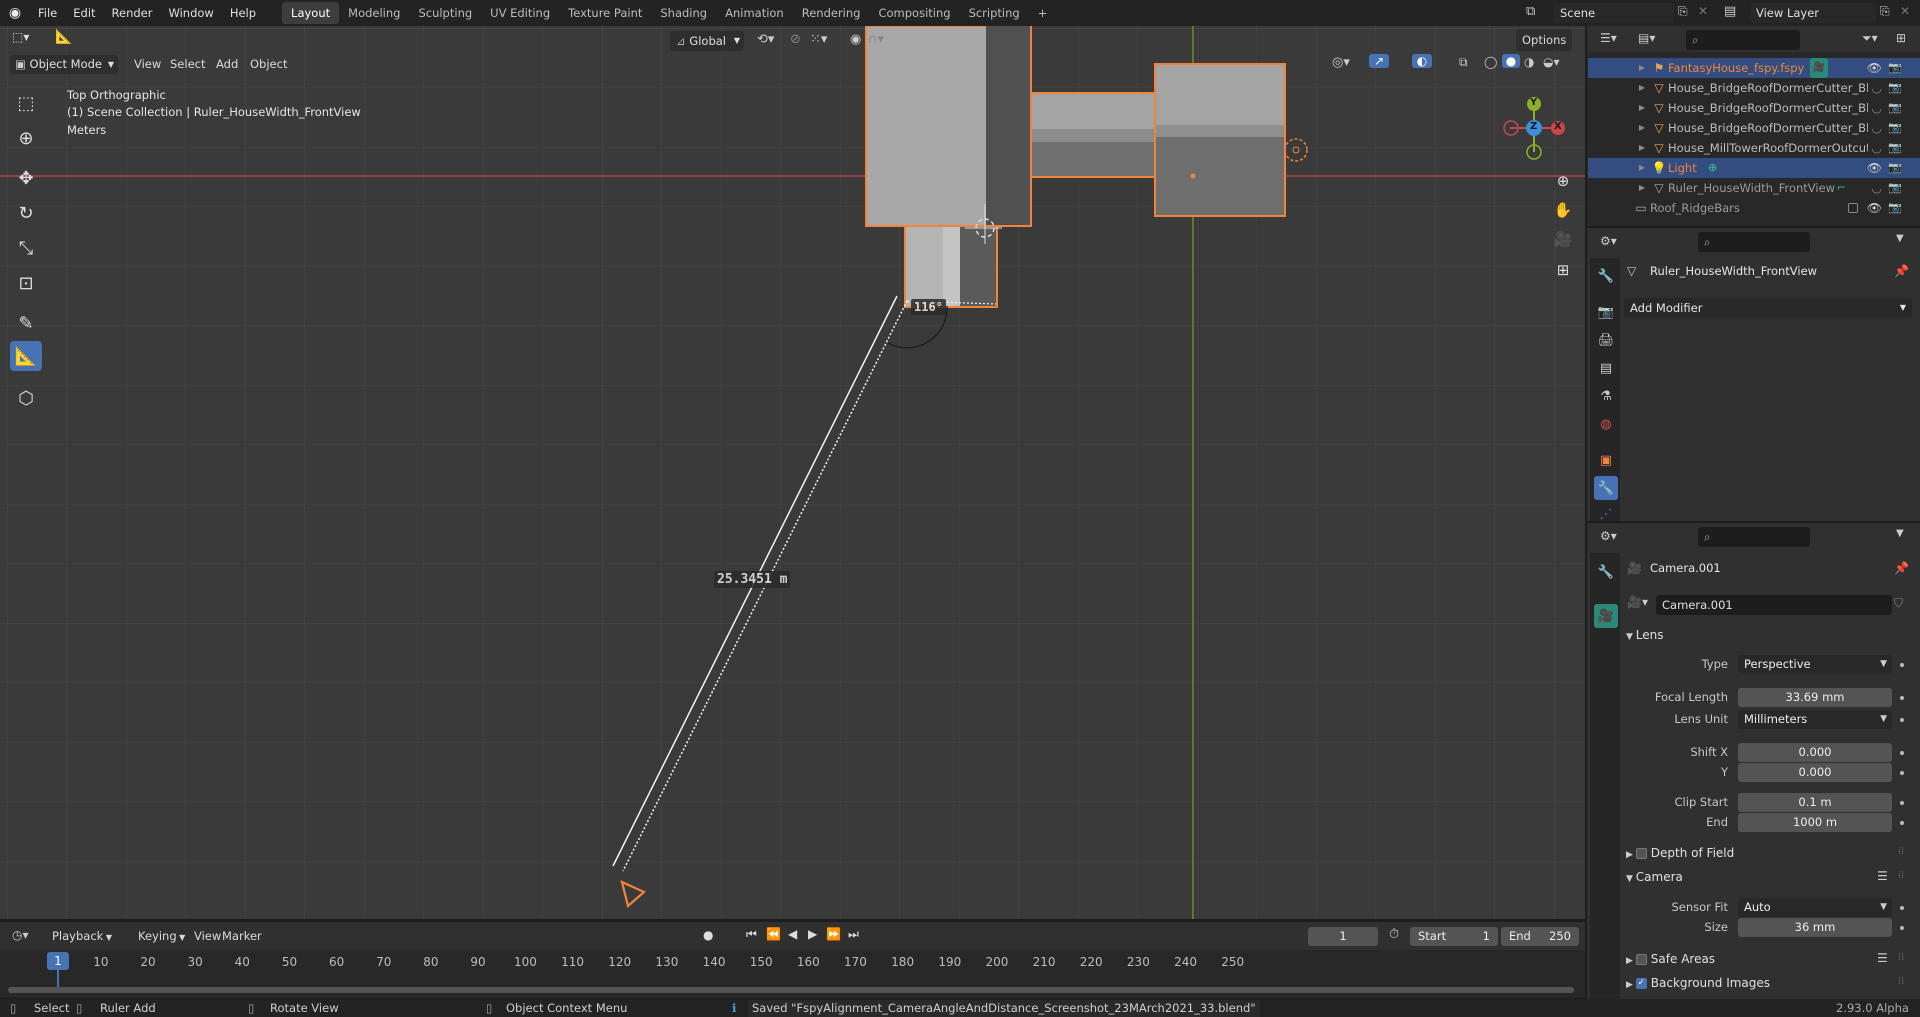  Describe the element at coordinates (26, 178) in the screenshot. I see `move-tool-icon: ✥` at that location.